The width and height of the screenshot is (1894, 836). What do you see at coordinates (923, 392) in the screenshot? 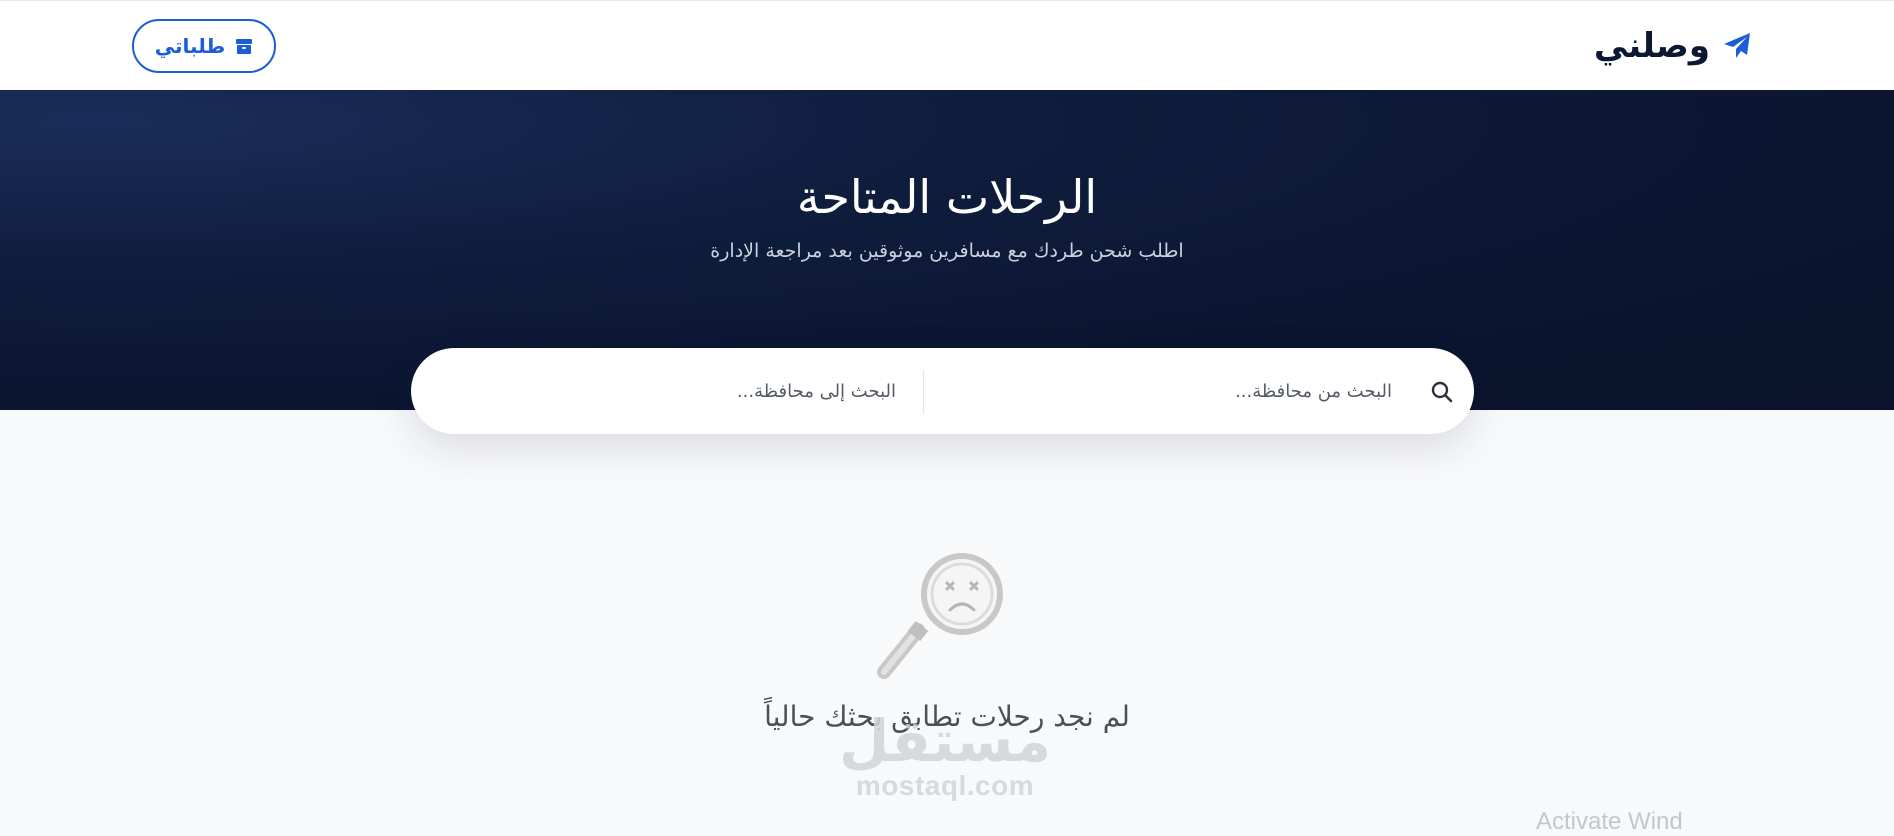
I see `search-divider` at bounding box center [923, 392].